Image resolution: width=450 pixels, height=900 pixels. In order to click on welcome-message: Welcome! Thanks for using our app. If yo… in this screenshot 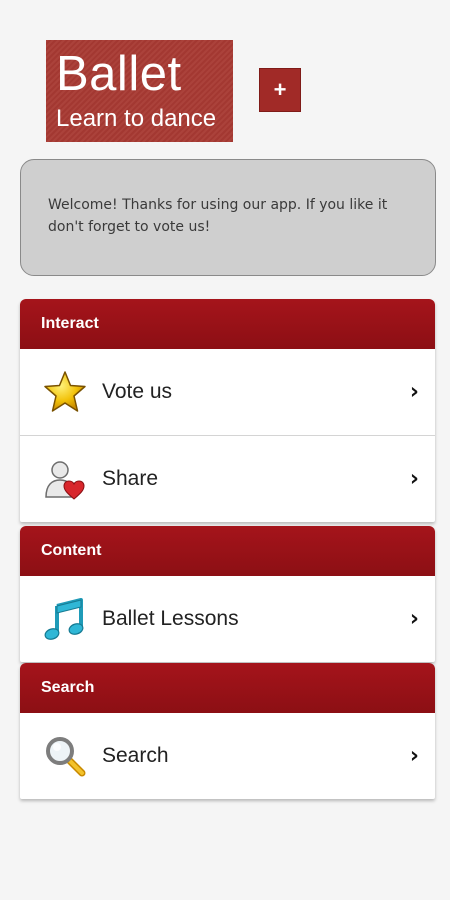, I will do `click(228, 217)`.